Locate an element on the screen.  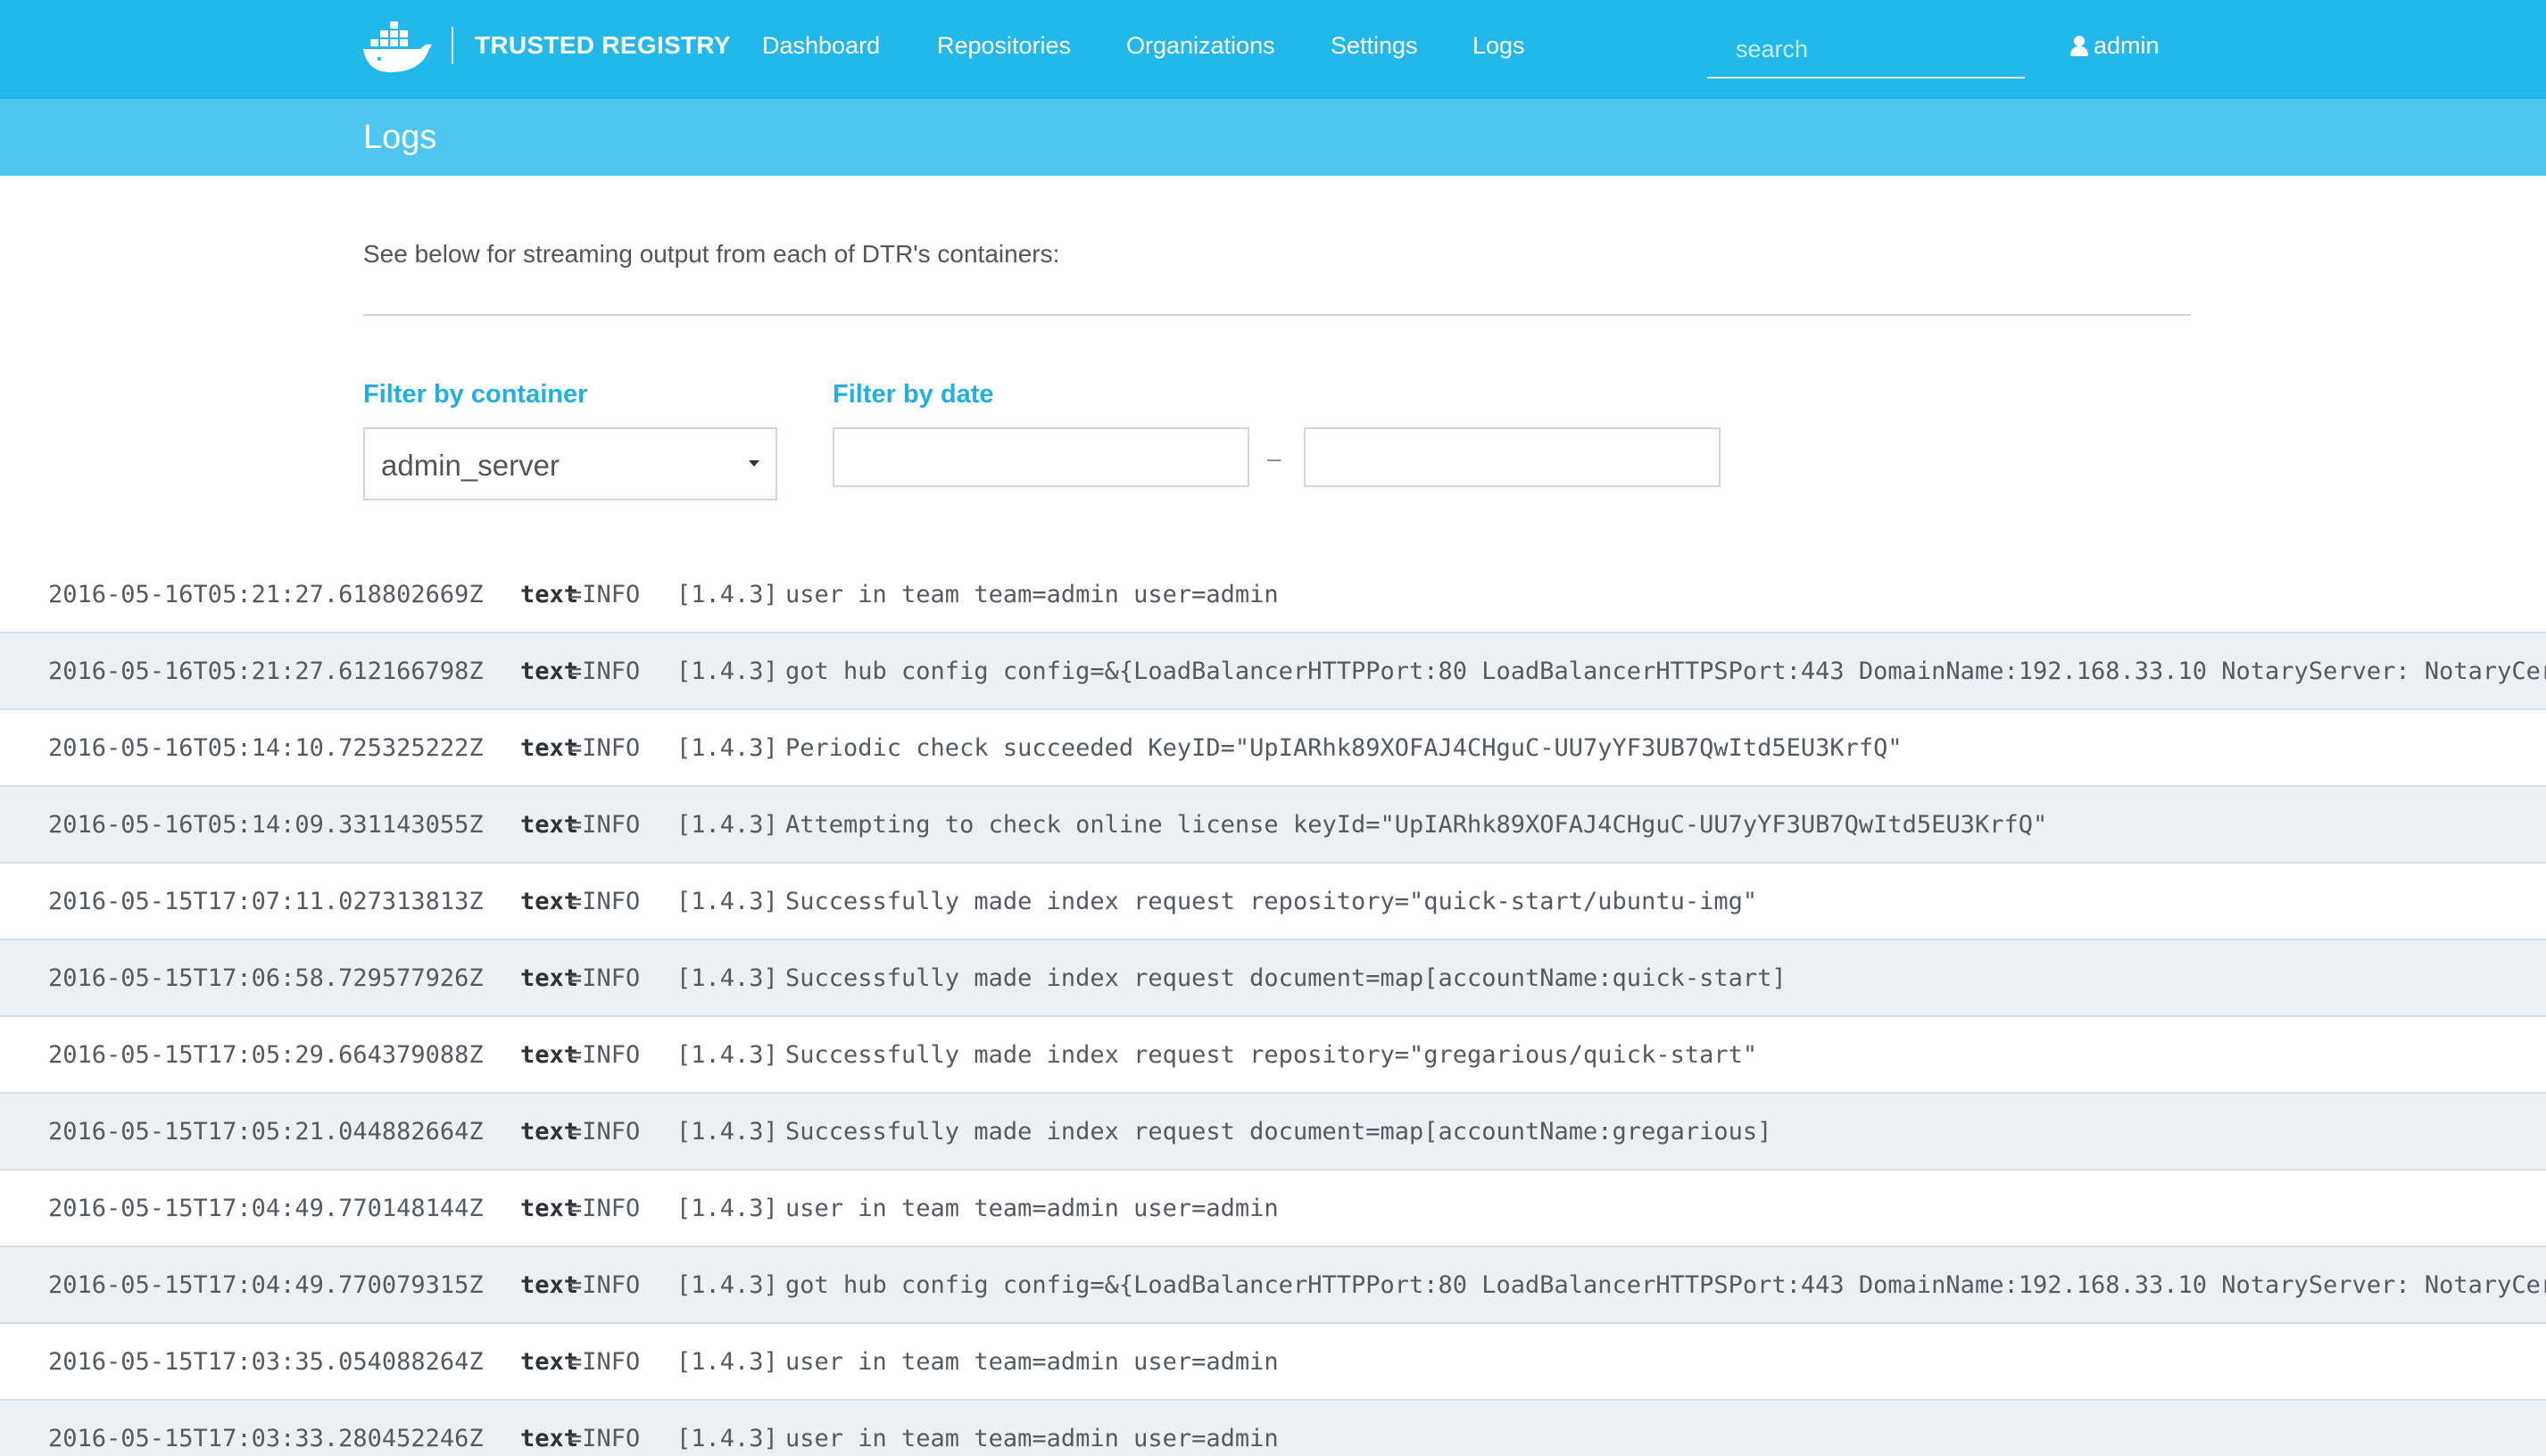
user-menu: admin is located at coordinates (2115, 45).